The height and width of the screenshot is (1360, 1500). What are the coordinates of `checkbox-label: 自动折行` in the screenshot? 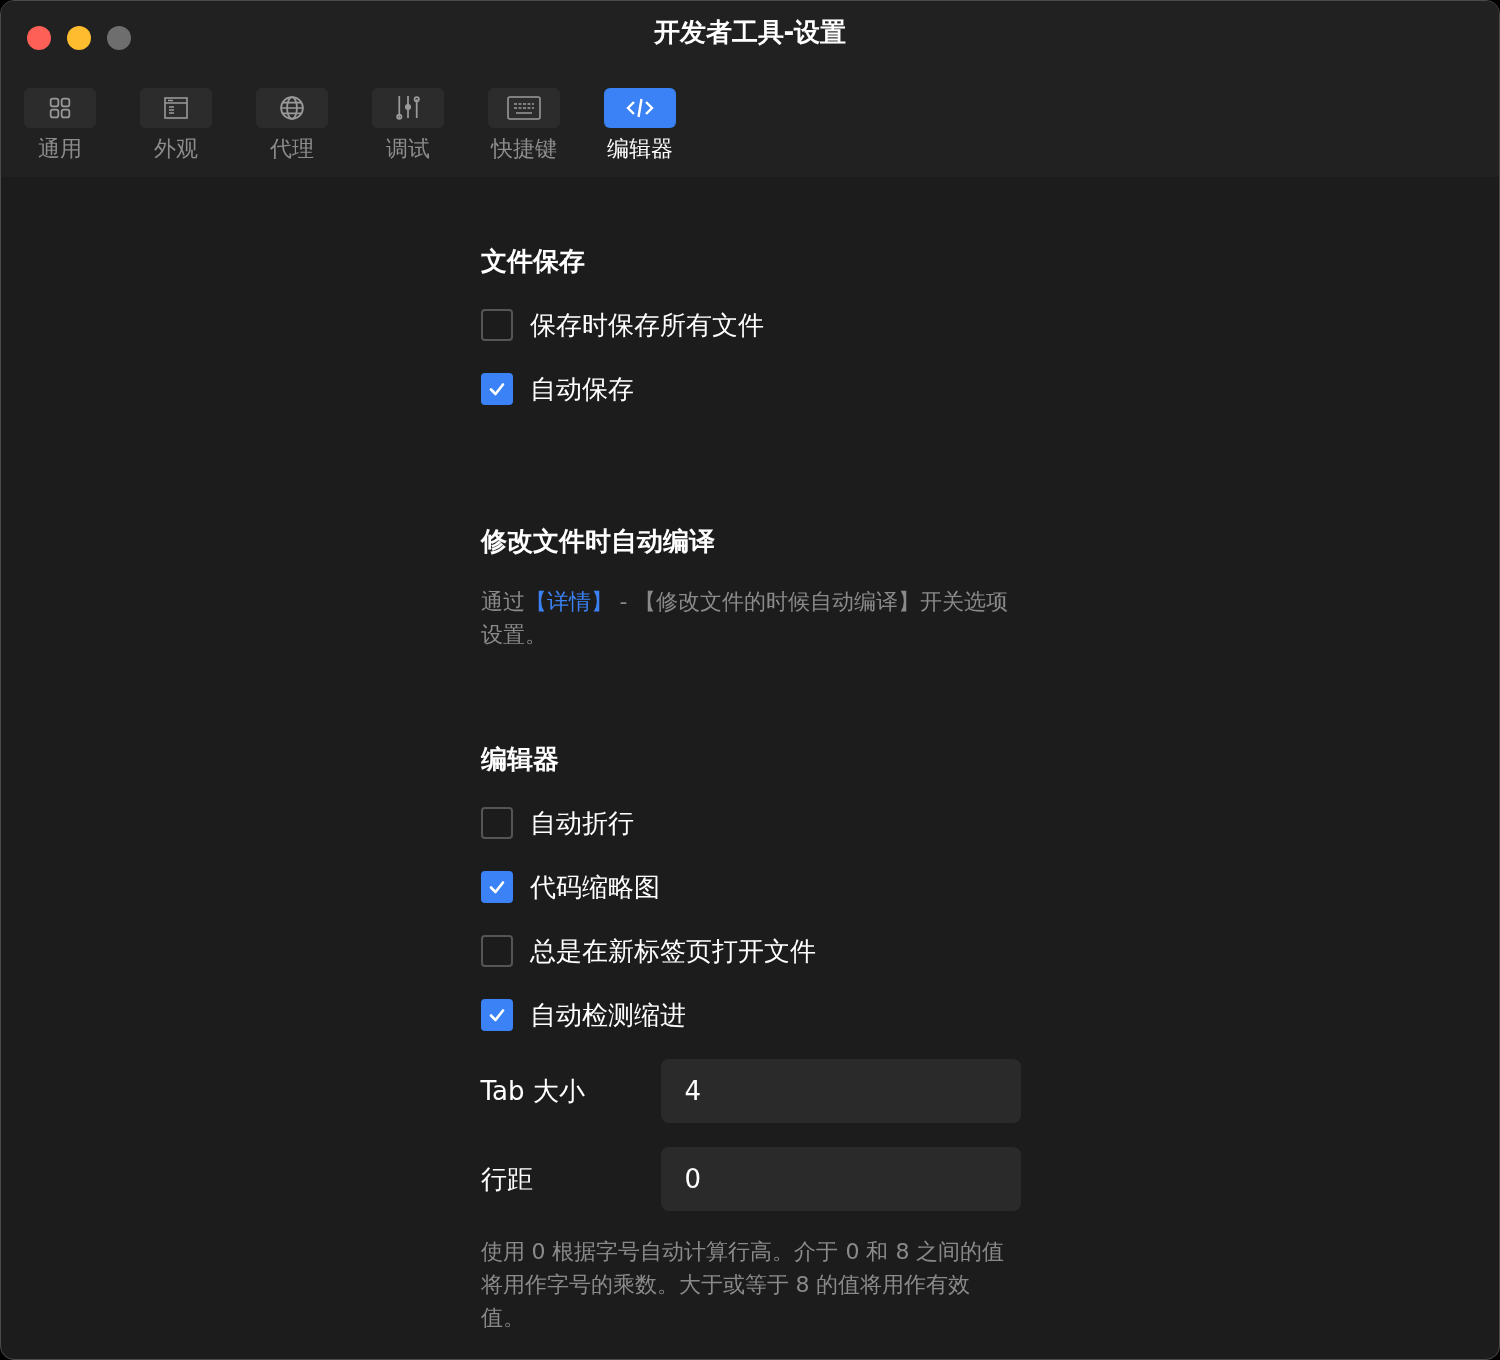 It's located at (581, 823).